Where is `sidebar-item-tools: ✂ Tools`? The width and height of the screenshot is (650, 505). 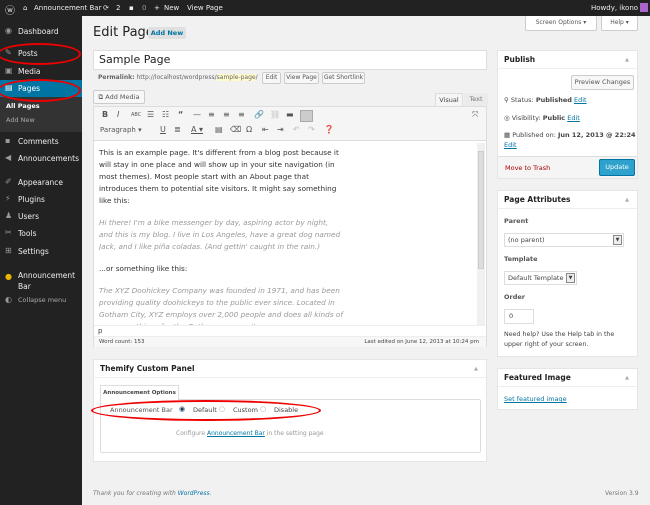
sidebar-item-tools: ✂ Tools is located at coordinates (41, 233).